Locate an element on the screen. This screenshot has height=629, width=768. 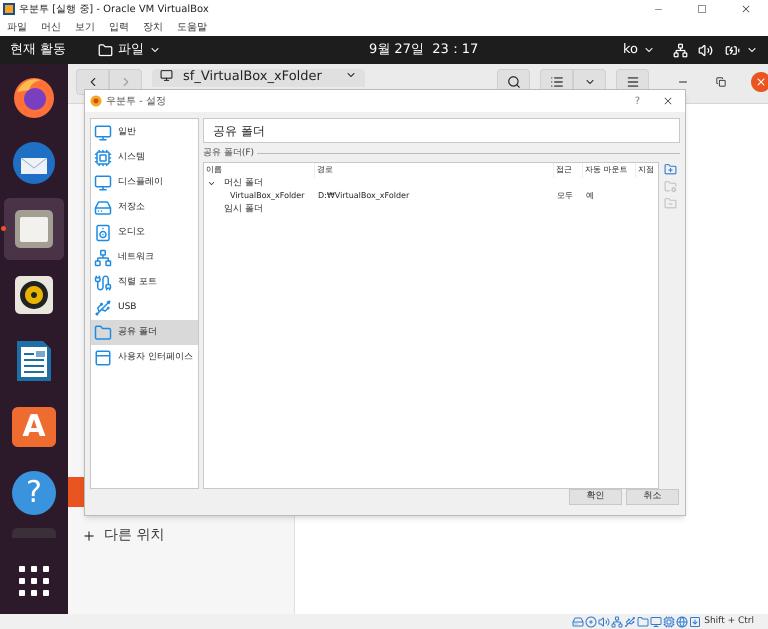
app-grid-icon is located at coordinates (34, 581).